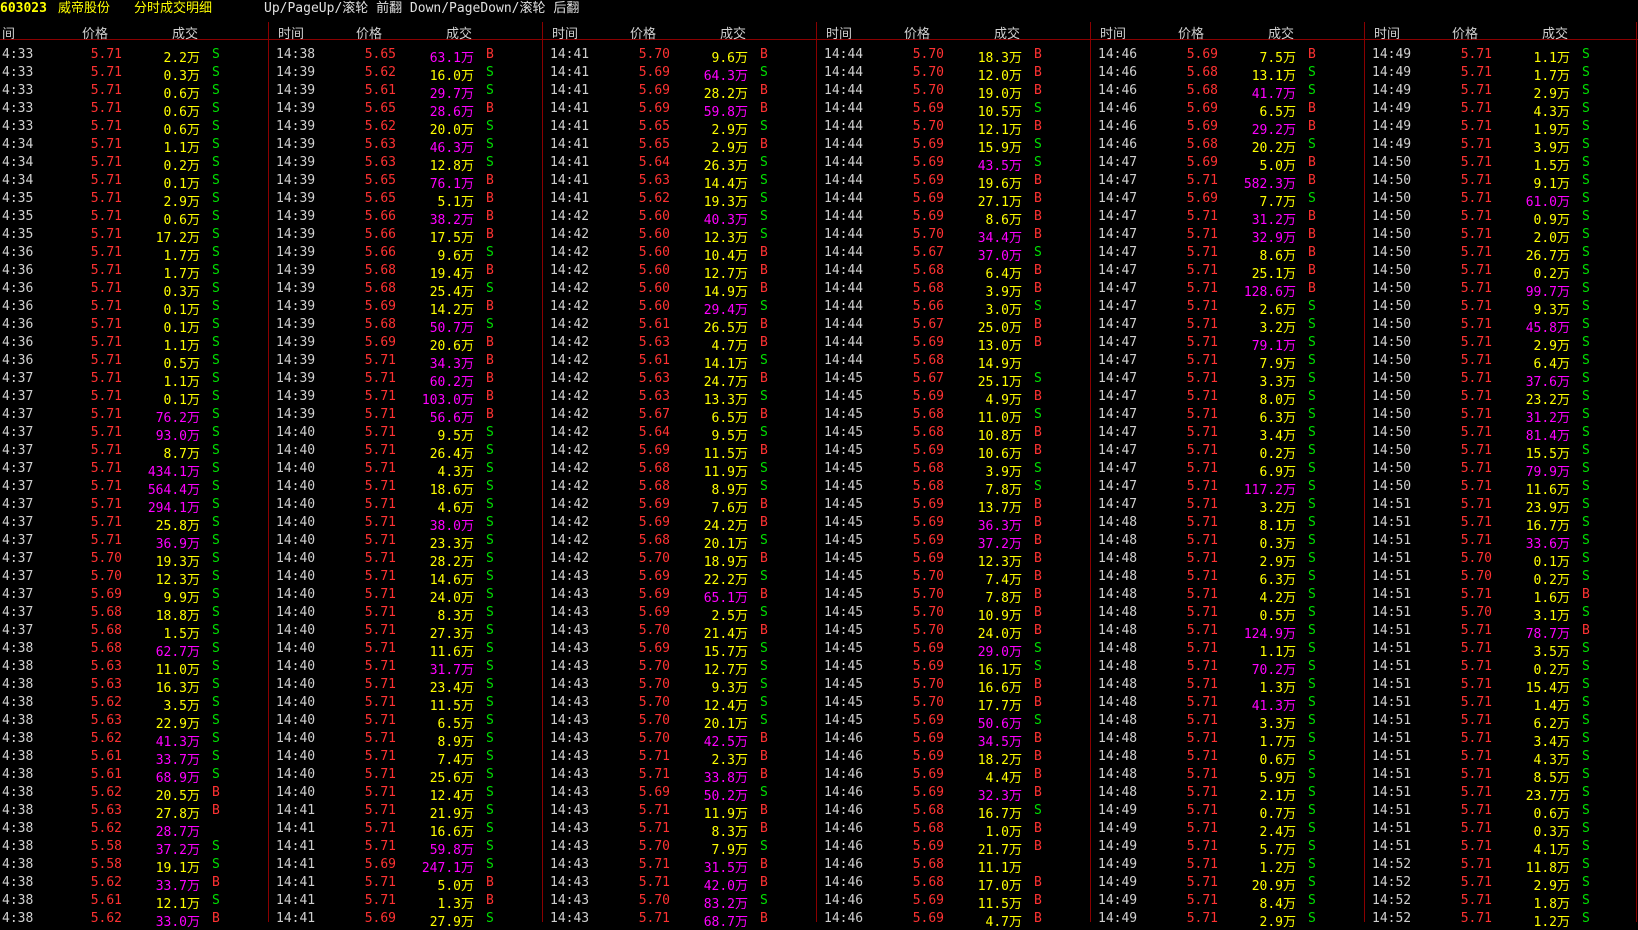  What do you see at coordinates (685, 830) in the screenshot?
I see `tick-row: 14:43 5.71 8.3万 B` at bounding box center [685, 830].